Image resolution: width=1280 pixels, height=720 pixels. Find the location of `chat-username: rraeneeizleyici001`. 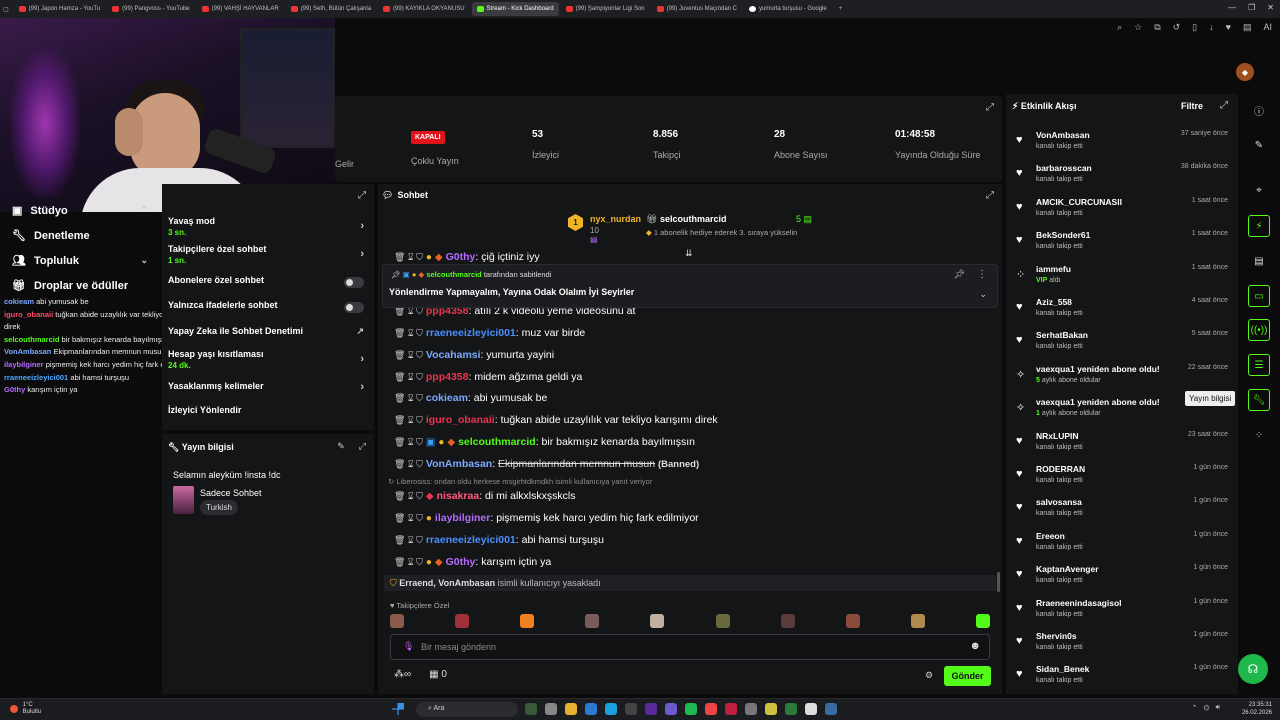

chat-username: rraeneeizleyici001 is located at coordinates (471, 540).